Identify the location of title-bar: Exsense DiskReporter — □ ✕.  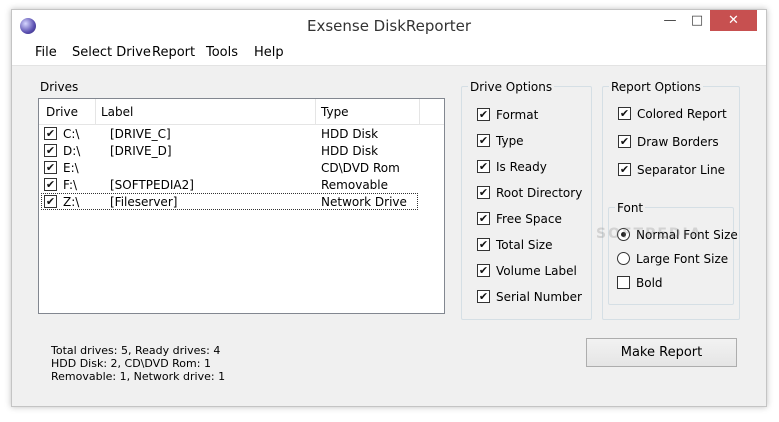
(389, 25).